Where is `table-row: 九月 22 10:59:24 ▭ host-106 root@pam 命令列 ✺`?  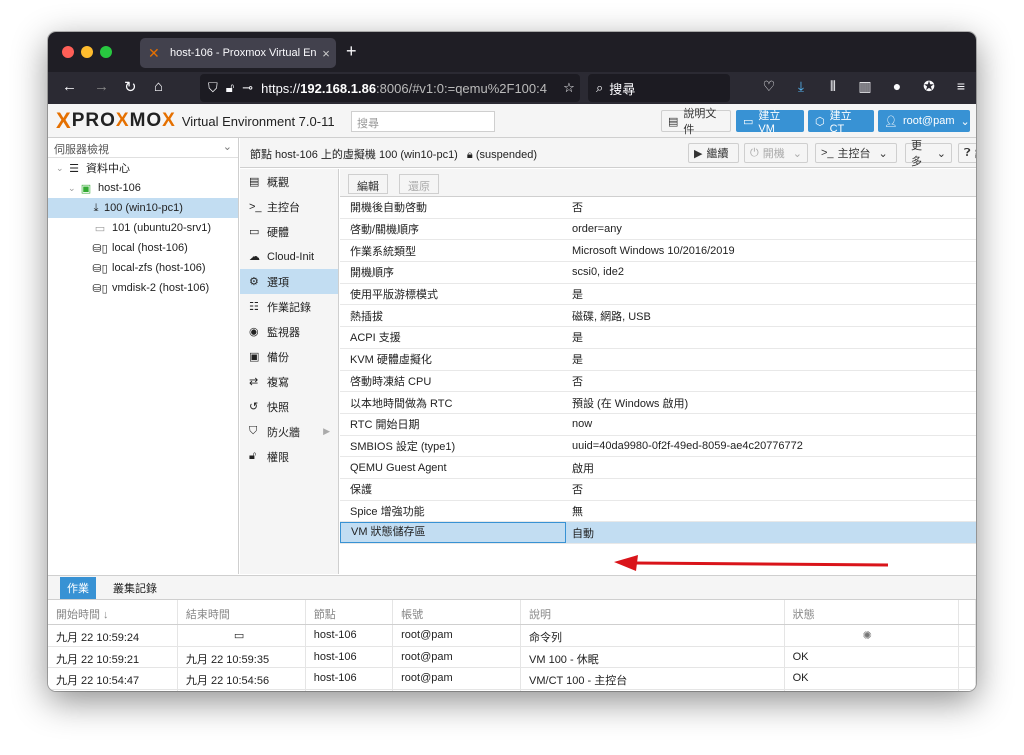 table-row: 九月 22 10:59:24 ▭ host-106 root@pam 命令列 ✺ is located at coordinates (512, 636).